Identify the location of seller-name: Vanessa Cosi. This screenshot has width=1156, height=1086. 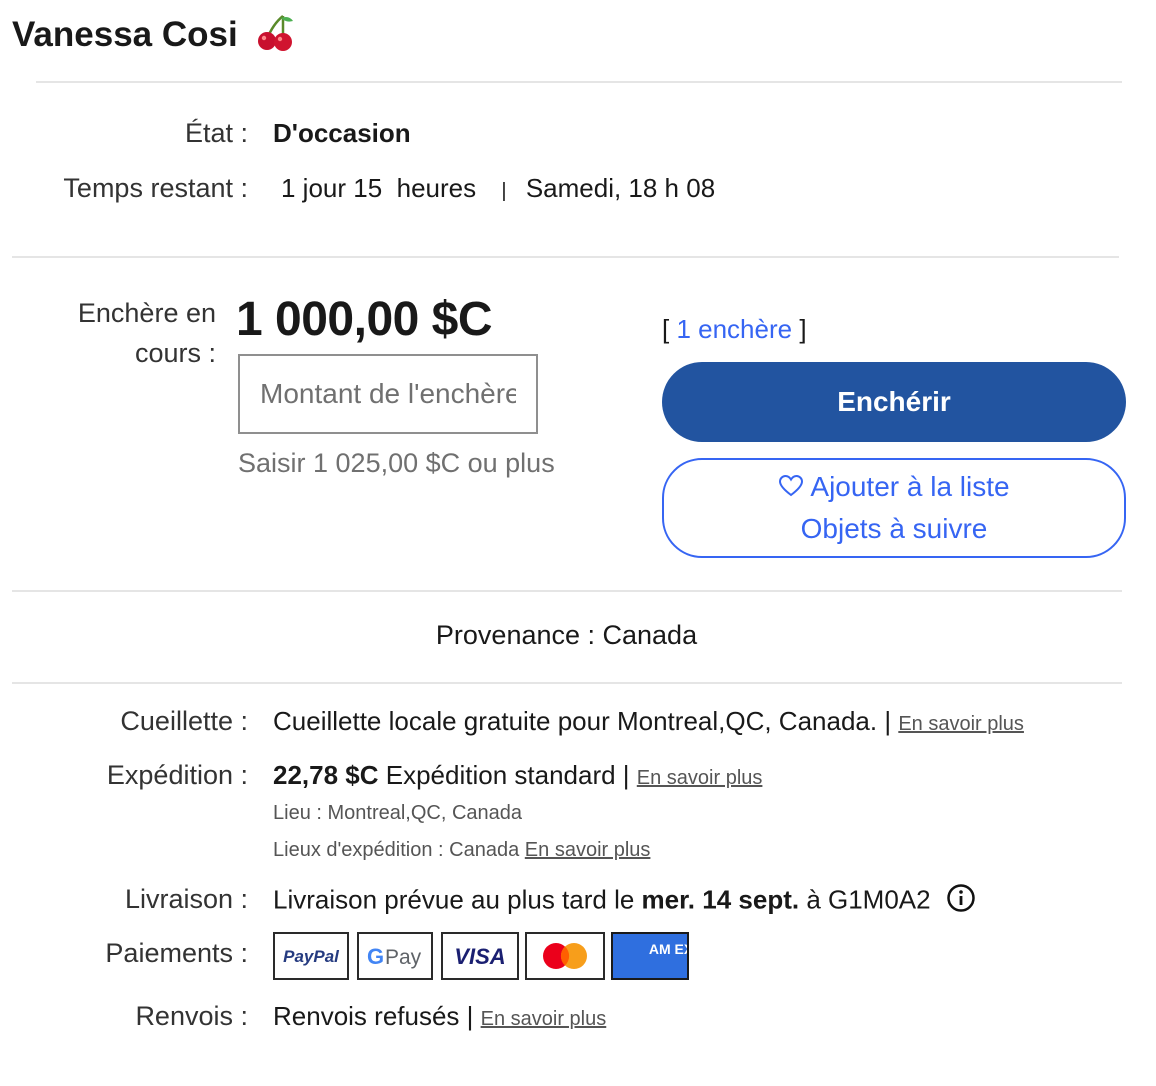
(153, 36).